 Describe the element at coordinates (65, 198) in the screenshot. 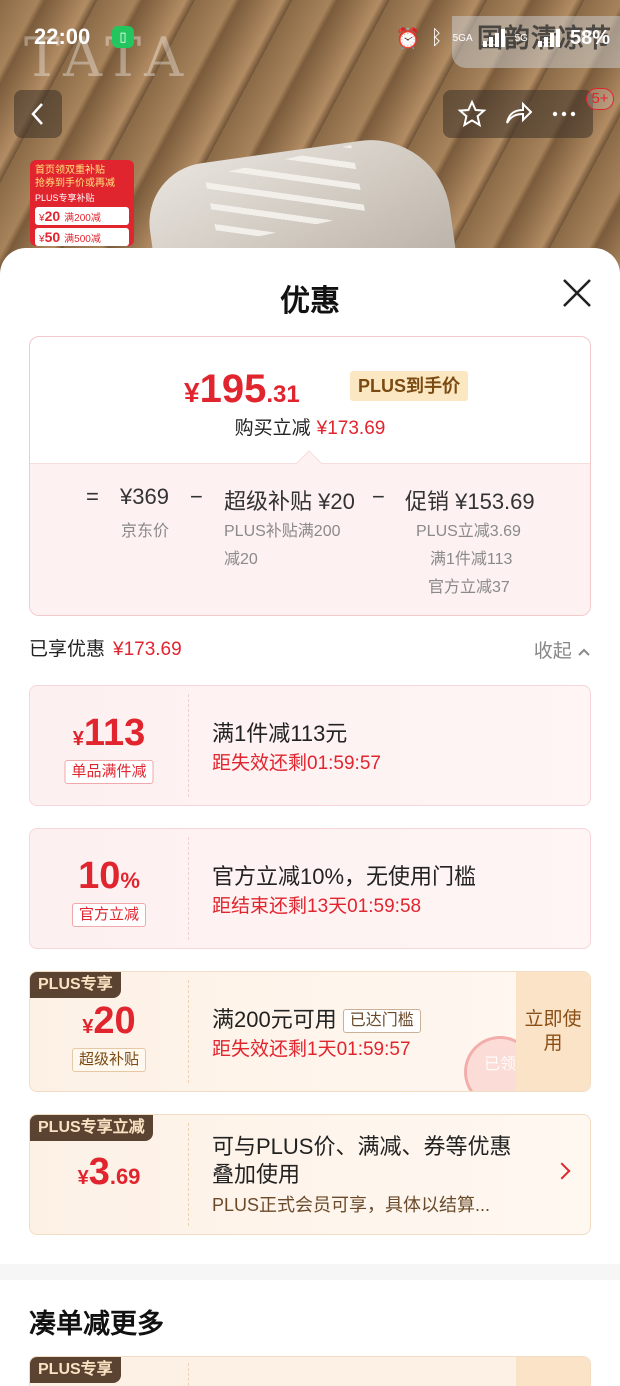

I see `promo-tag-header: PLUS专享补贴` at that location.